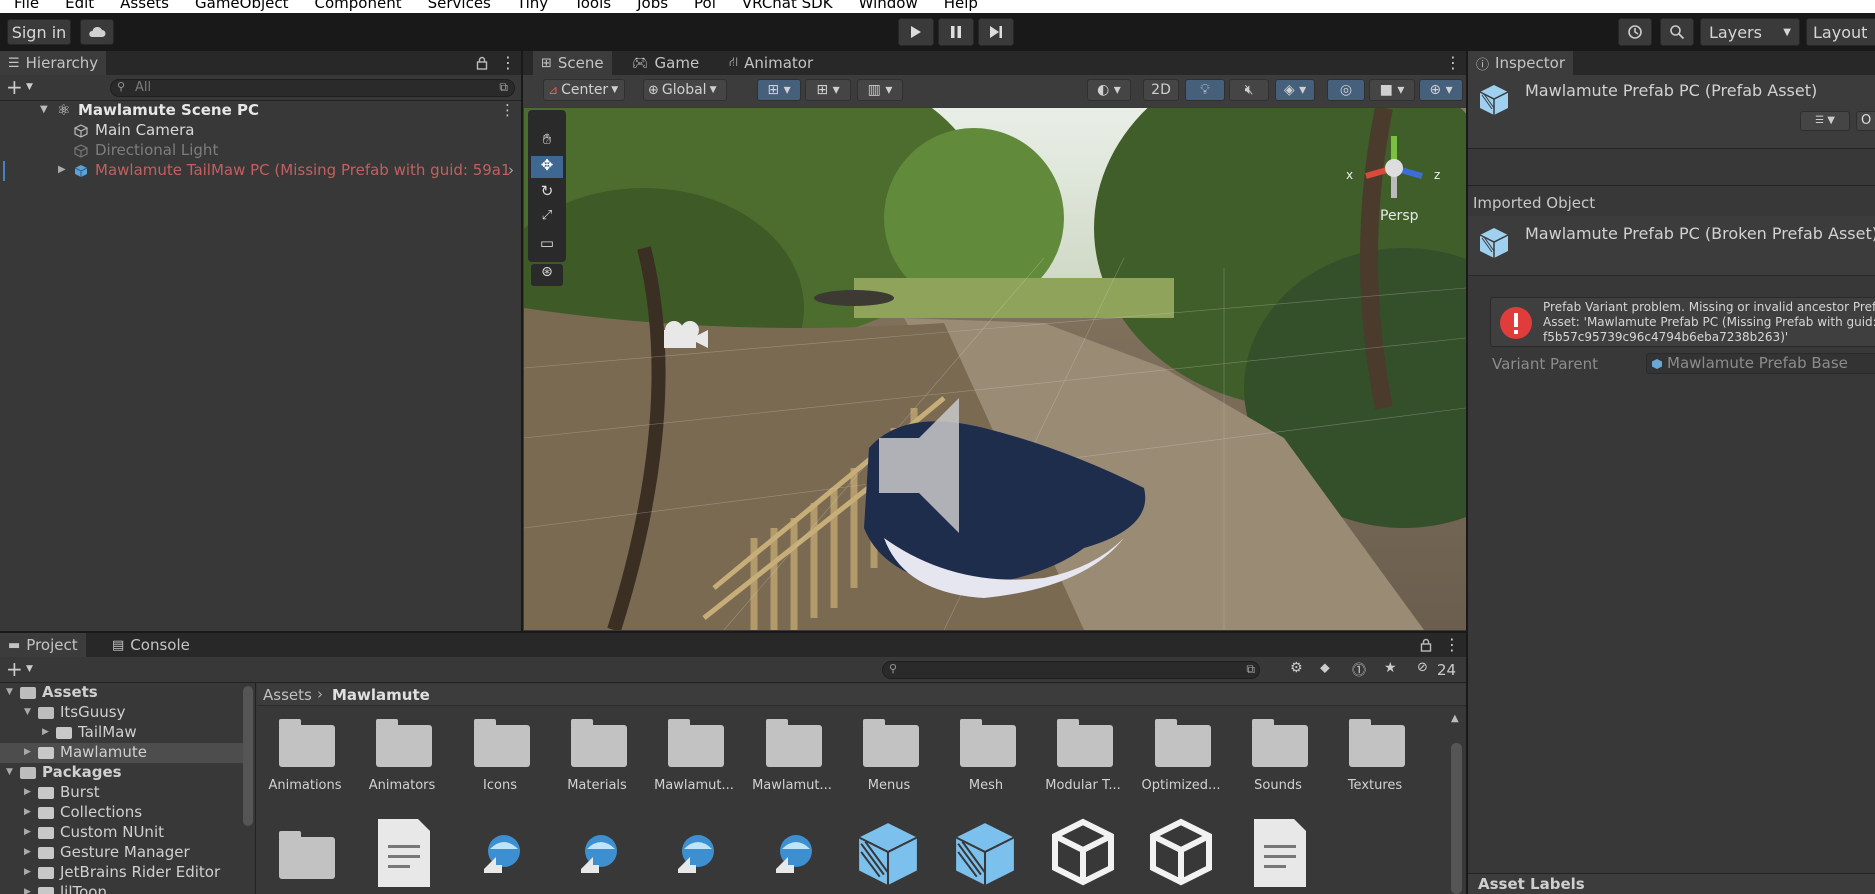 This screenshot has width=1875, height=894. Describe the element at coordinates (39, 32) in the screenshot. I see `sign-in-button: Sign in` at that location.